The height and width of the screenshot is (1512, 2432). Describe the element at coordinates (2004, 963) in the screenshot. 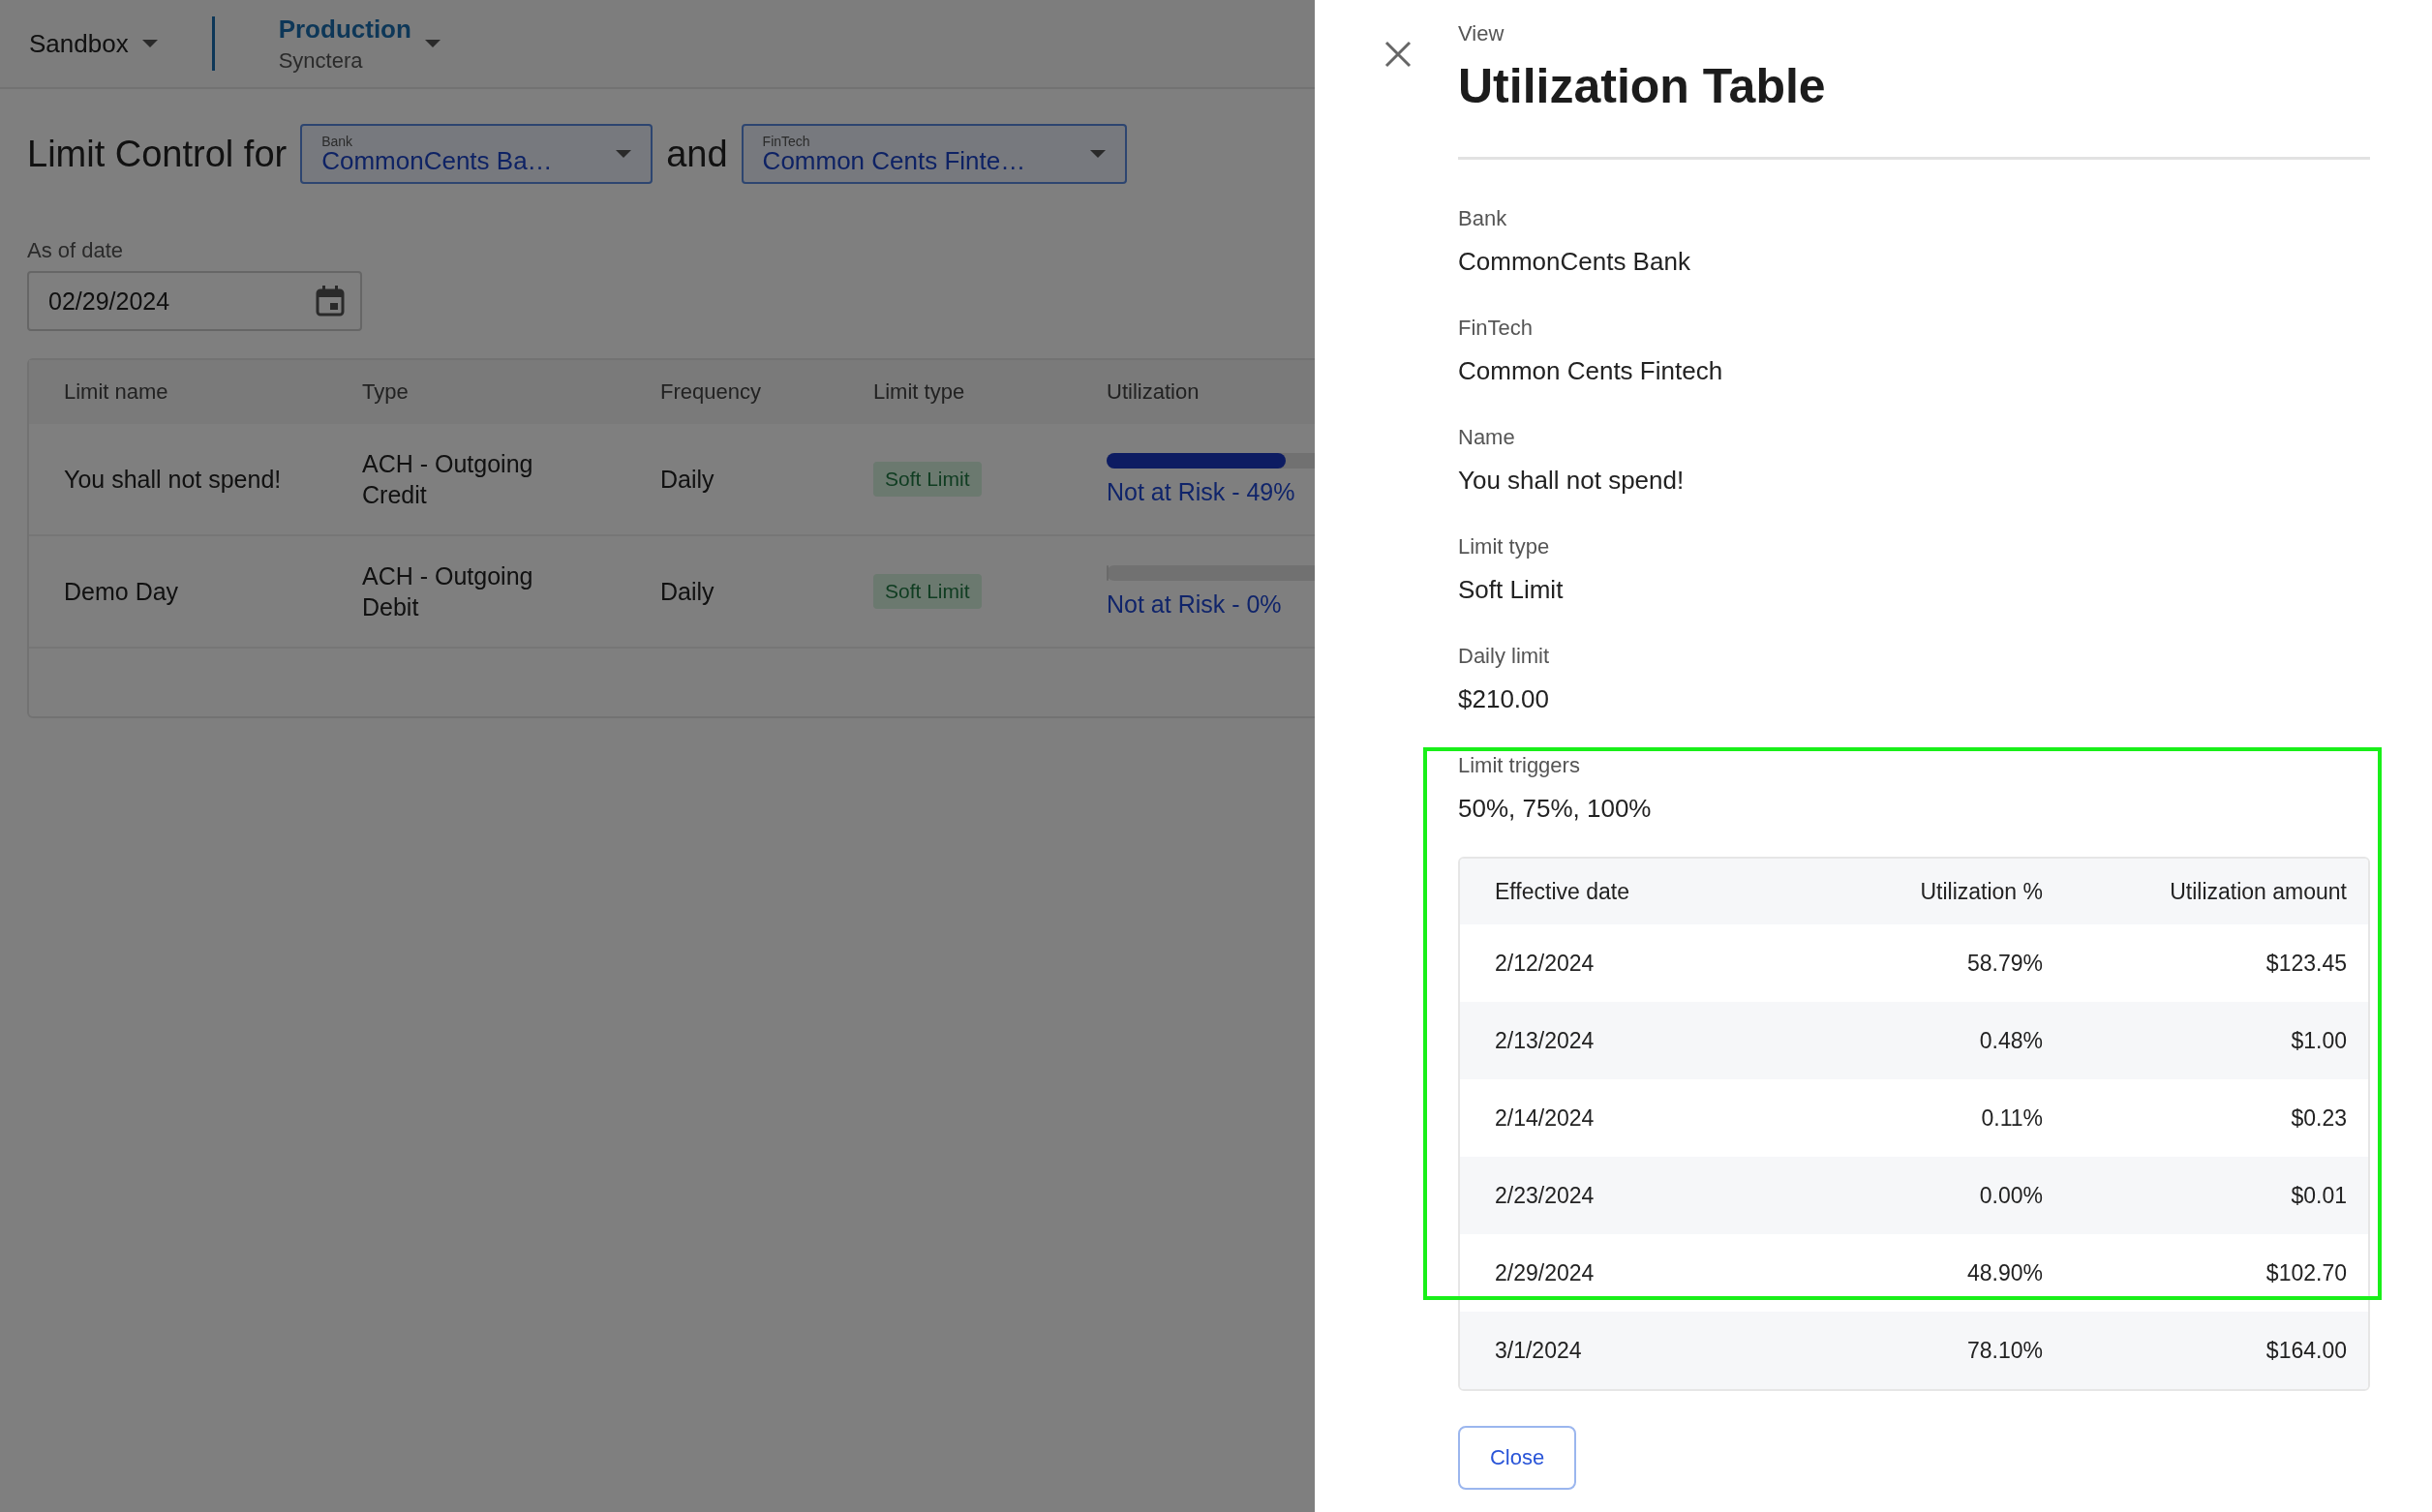

I see `table-cell-text: 58.79%` at that location.